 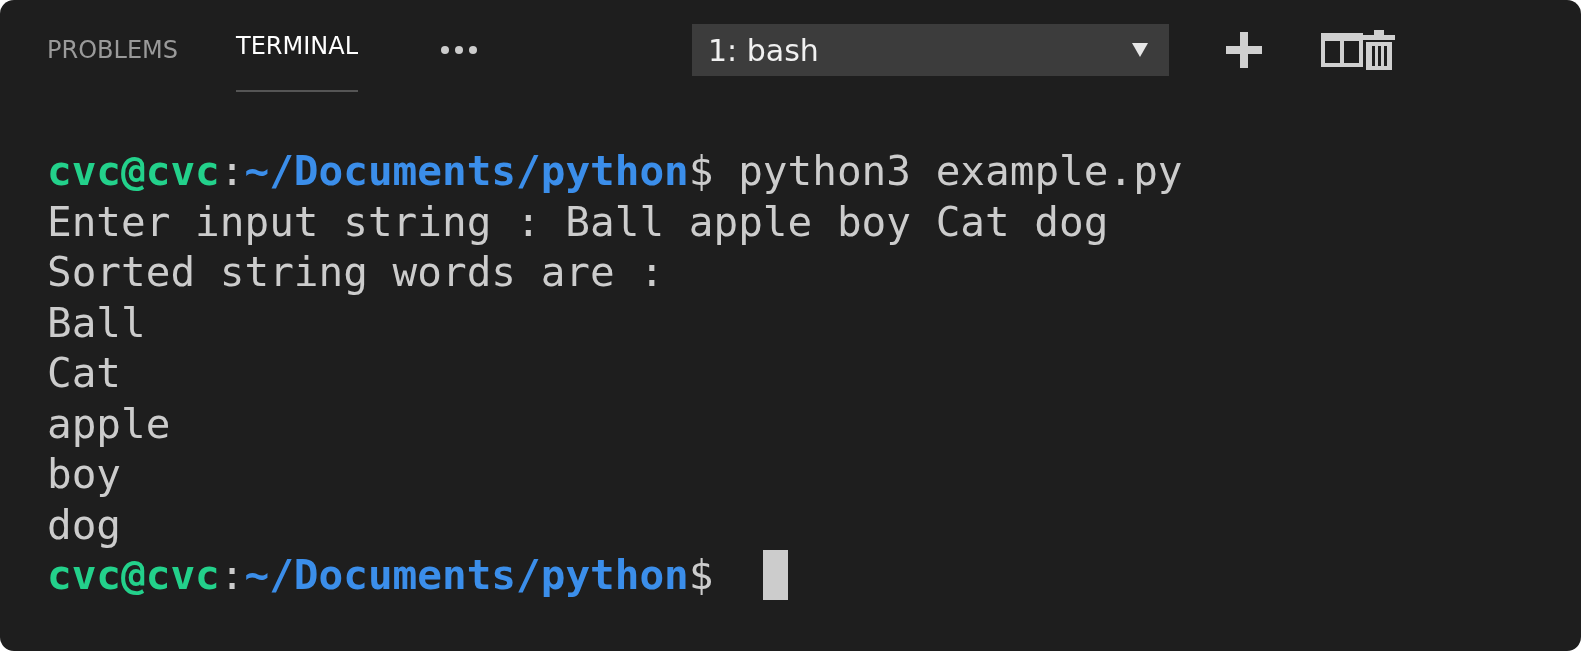 What do you see at coordinates (109, 423) in the screenshot?
I see `terminal-line: apple` at bounding box center [109, 423].